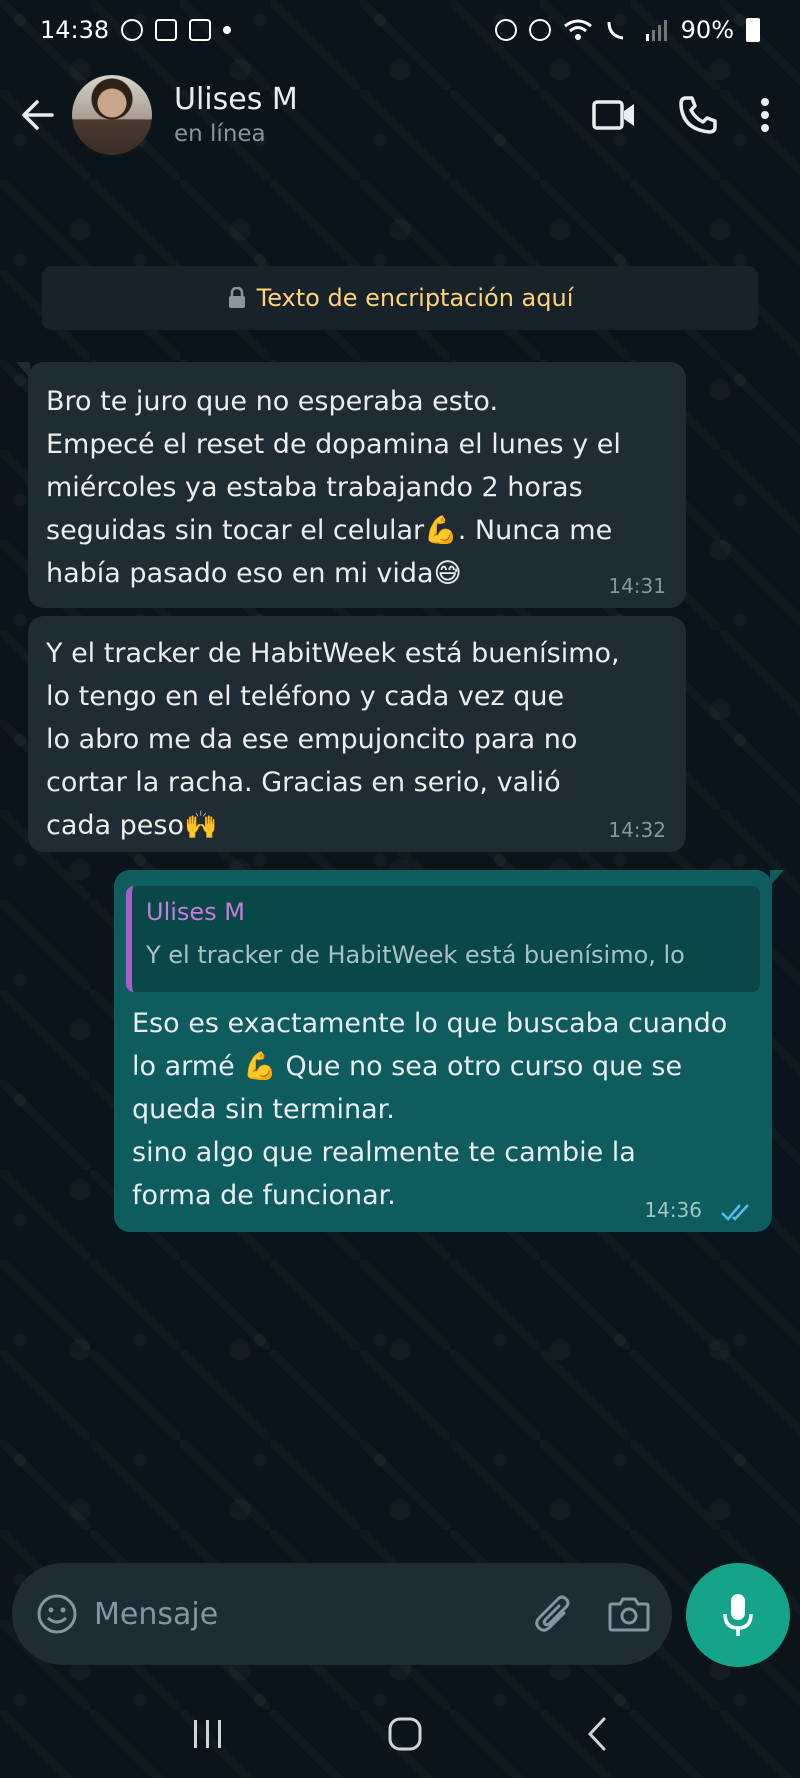 The width and height of the screenshot is (800, 1778). I want to click on status-left: 14:38, so click(136, 30).